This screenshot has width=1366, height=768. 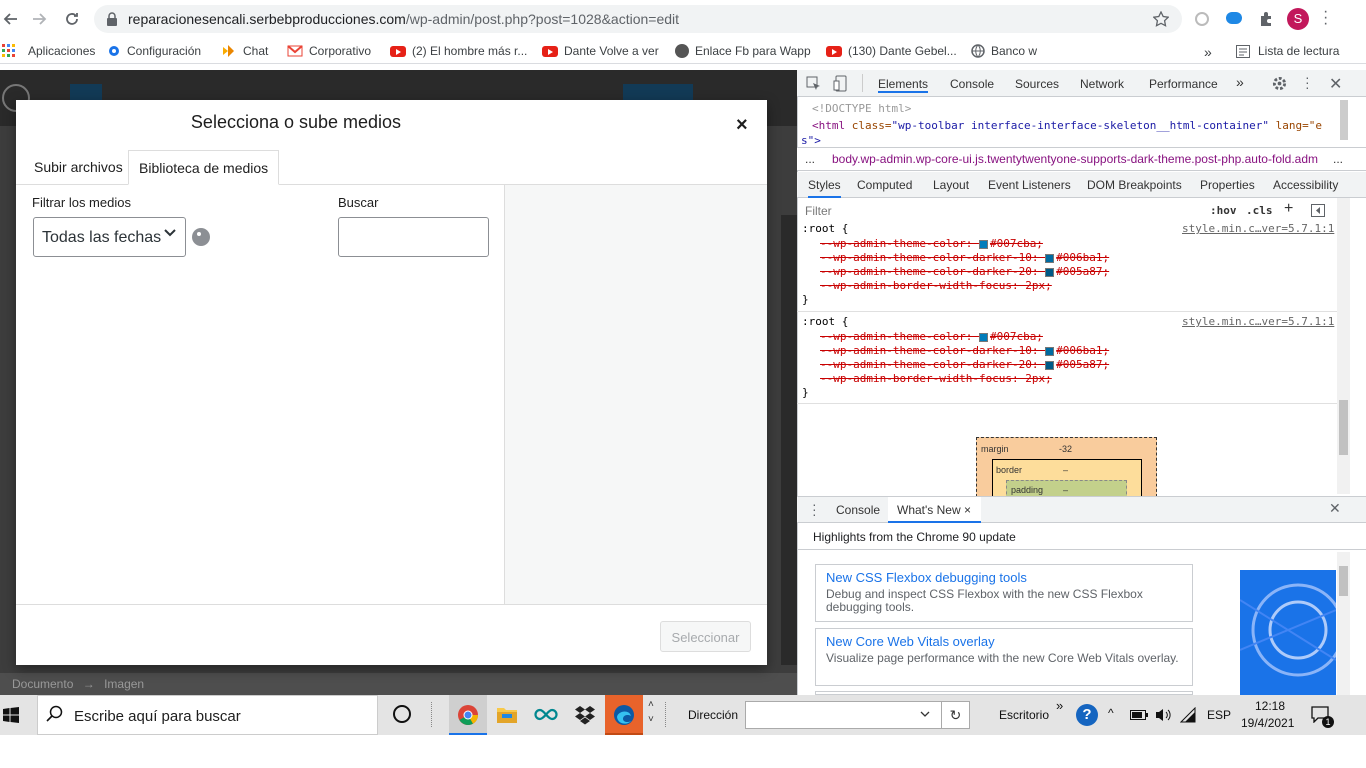 I want to click on bookmark-banco: Banco w, so click(x=1004, y=51).